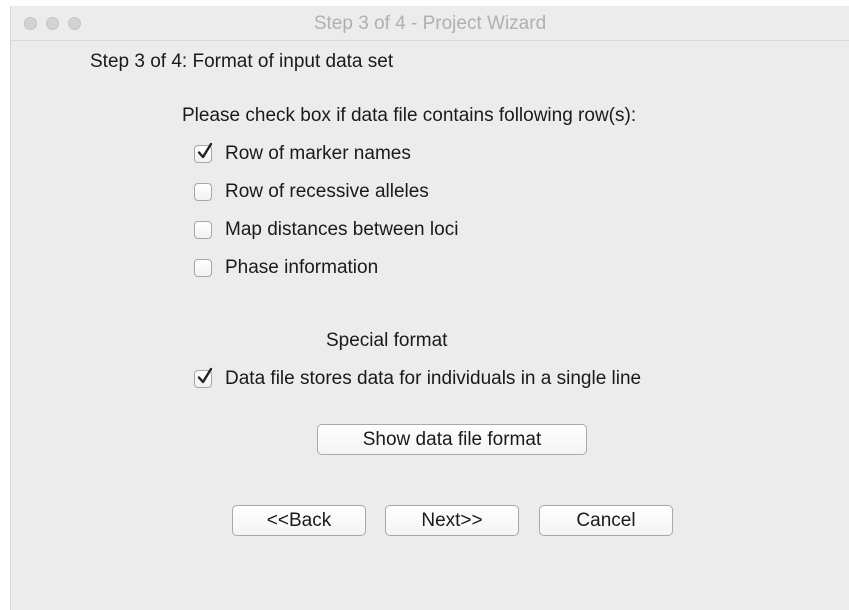 The image size is (849, 610). What do you see at coordinates (242, 61) in the screenshot?
I see `step-heading: Step 3 of 4: Format of input data set` at bounding box center [242, 61].